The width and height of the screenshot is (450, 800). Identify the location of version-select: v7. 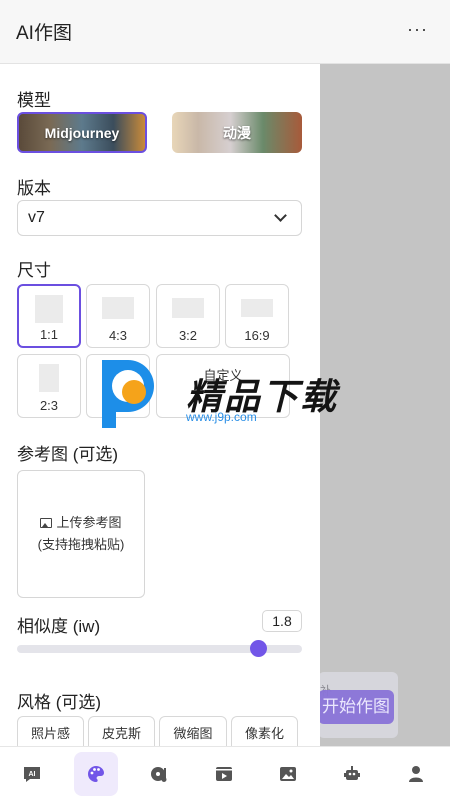
(159, 218).